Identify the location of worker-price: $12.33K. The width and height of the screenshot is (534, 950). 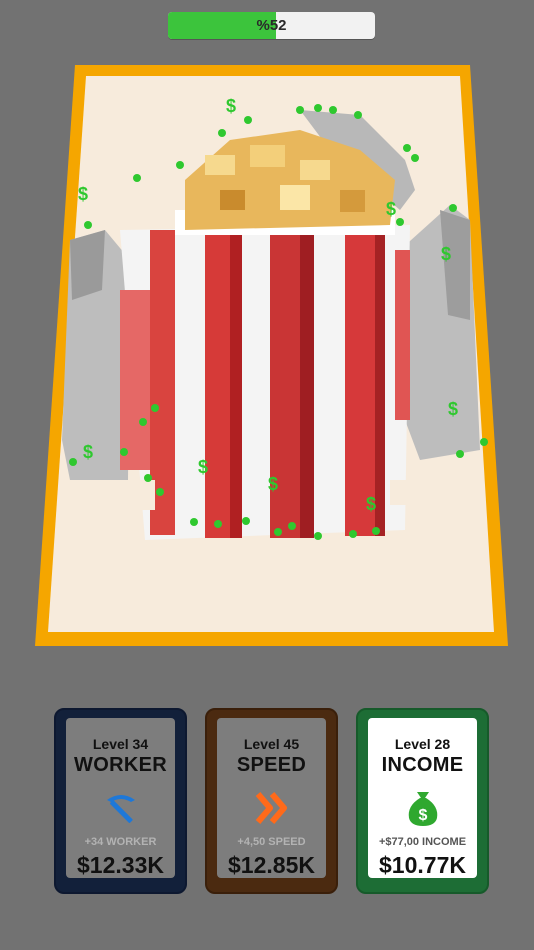
(120, 865).